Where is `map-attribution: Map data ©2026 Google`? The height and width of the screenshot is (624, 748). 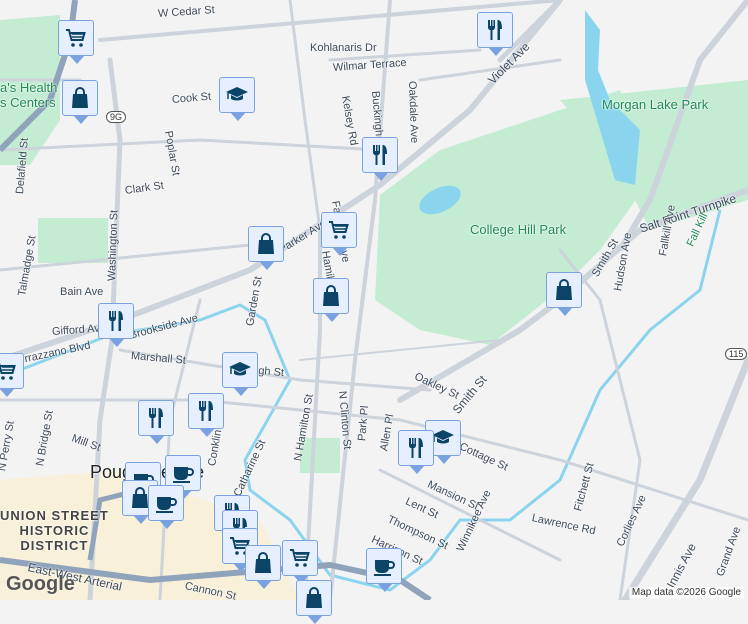 map-attribution: Map data ©2026 Google is located at coordinates (686, 592).